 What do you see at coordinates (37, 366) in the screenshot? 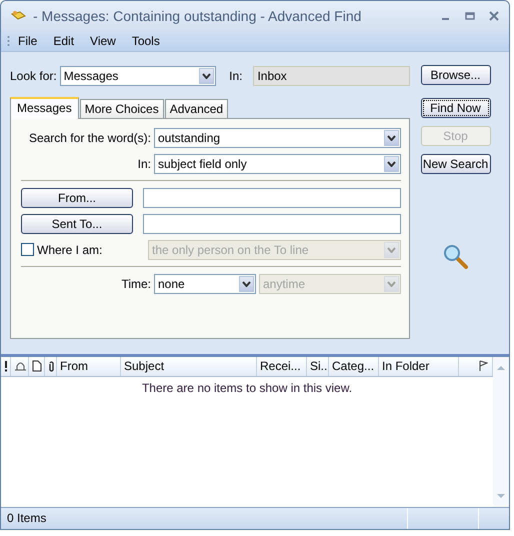
I see `document-icon` at bounding box center [37, 366].